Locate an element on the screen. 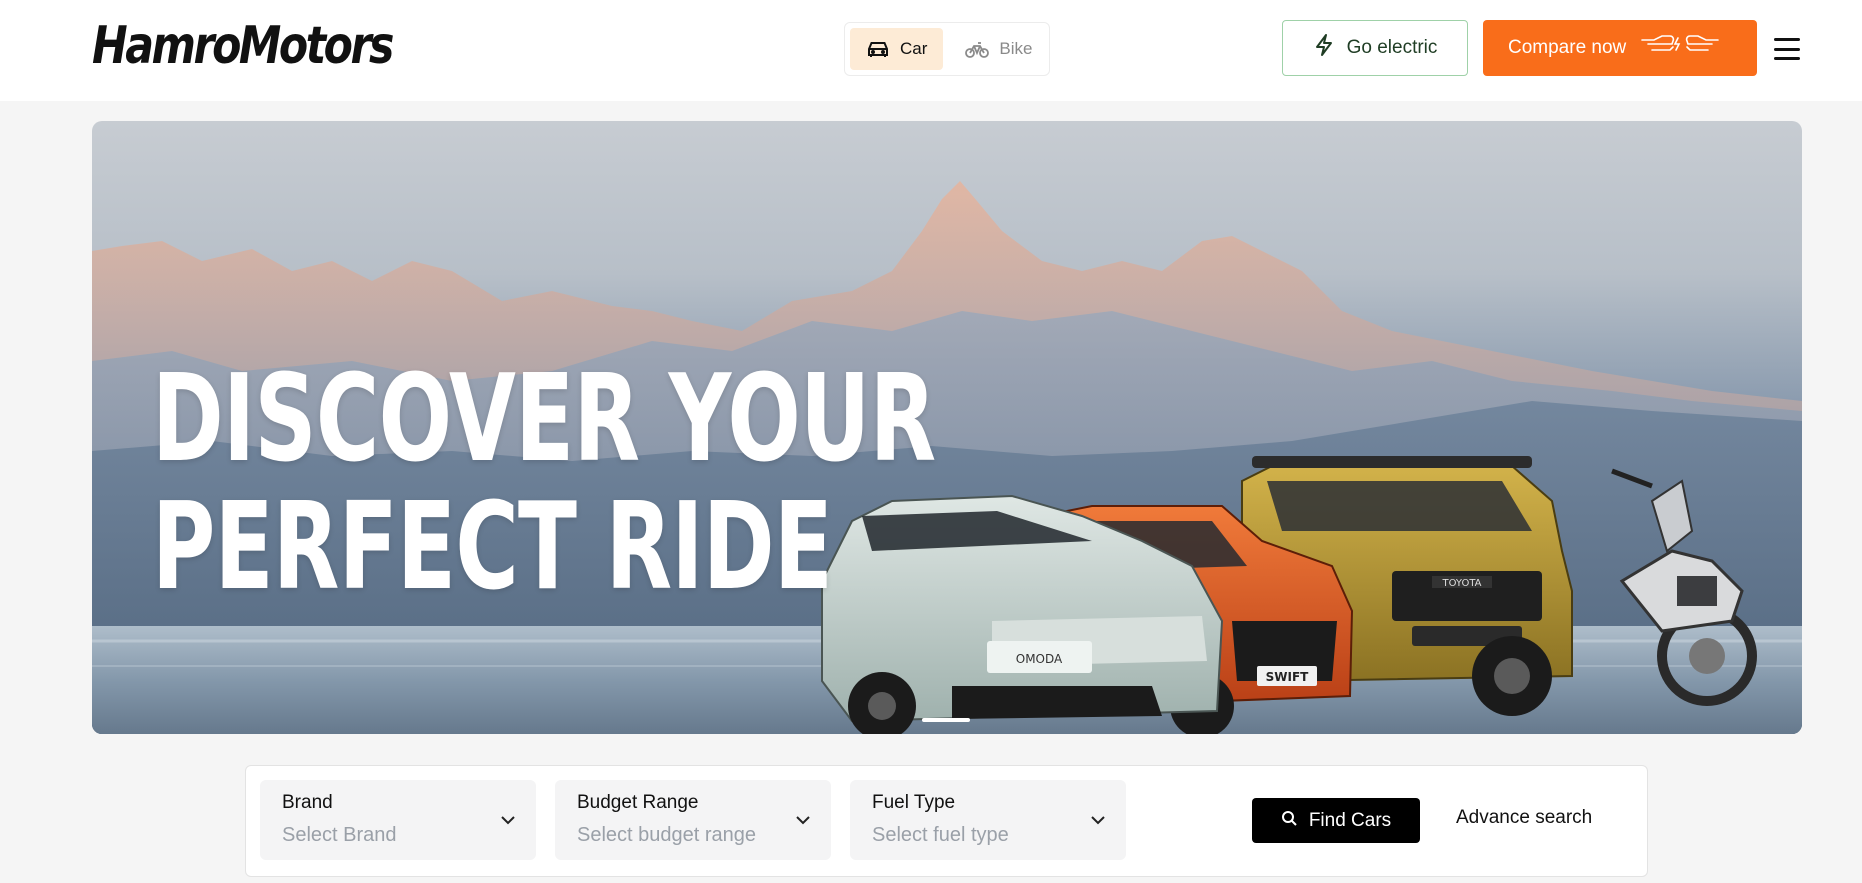 The width and height of the screenshot is (1862, 883). car-icon is located at coordinates (878, 49).